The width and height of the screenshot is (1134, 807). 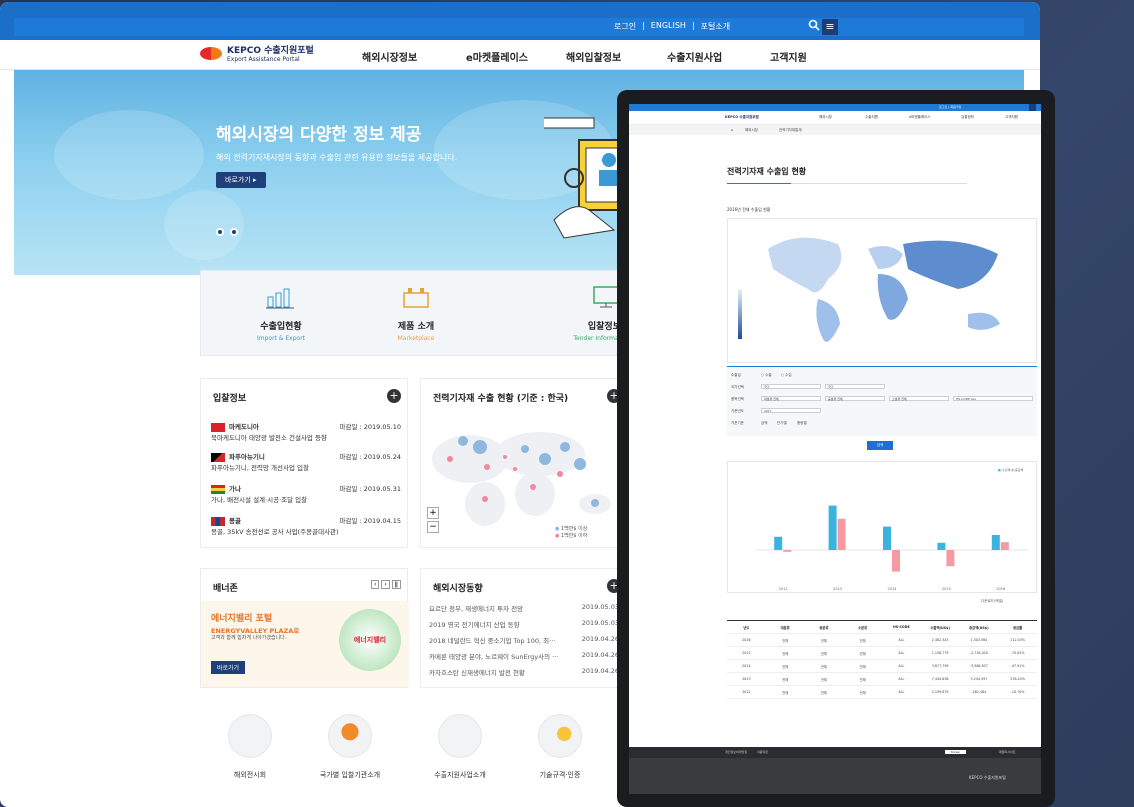 What do you see at coordinates (220, 232) in the screenshot?
I see `pause-button` at bounding box center [220, 232].